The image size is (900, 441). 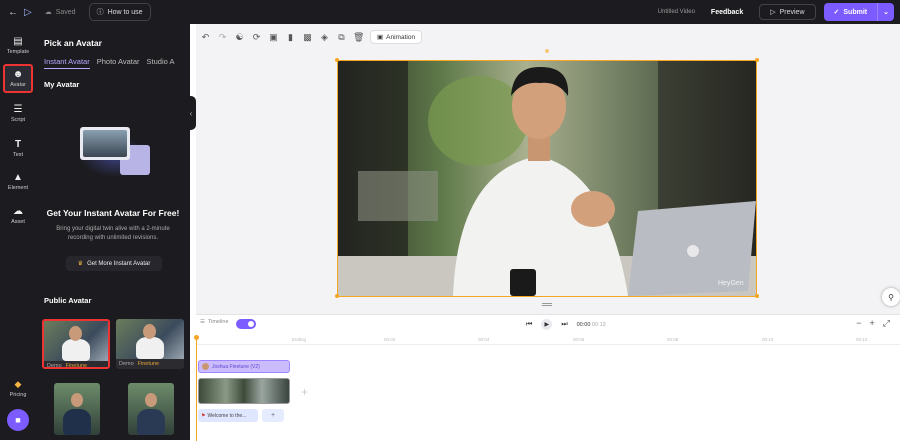 I want to click on background-icon: ▣, so click(x=273, y=37).